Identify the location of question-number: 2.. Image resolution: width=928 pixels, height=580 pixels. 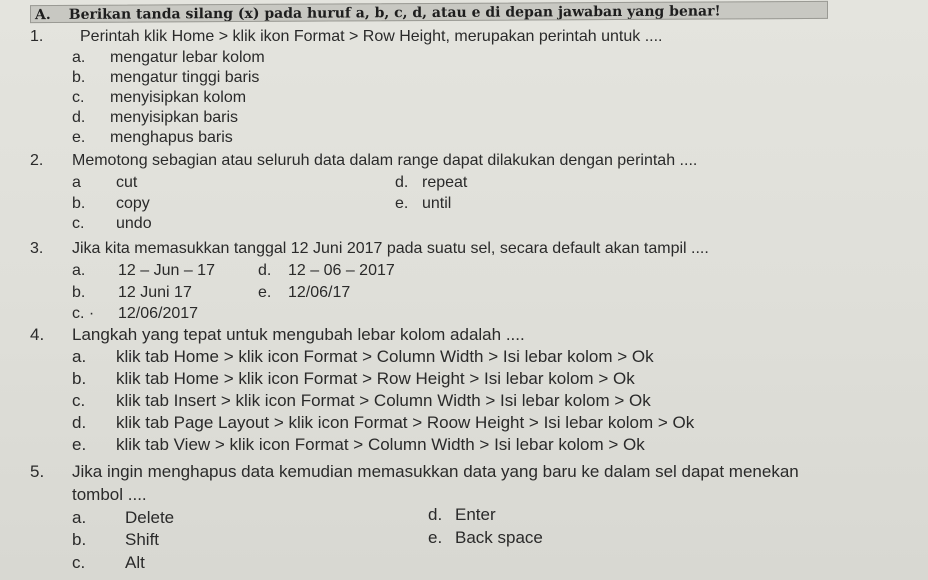
(37, 160).